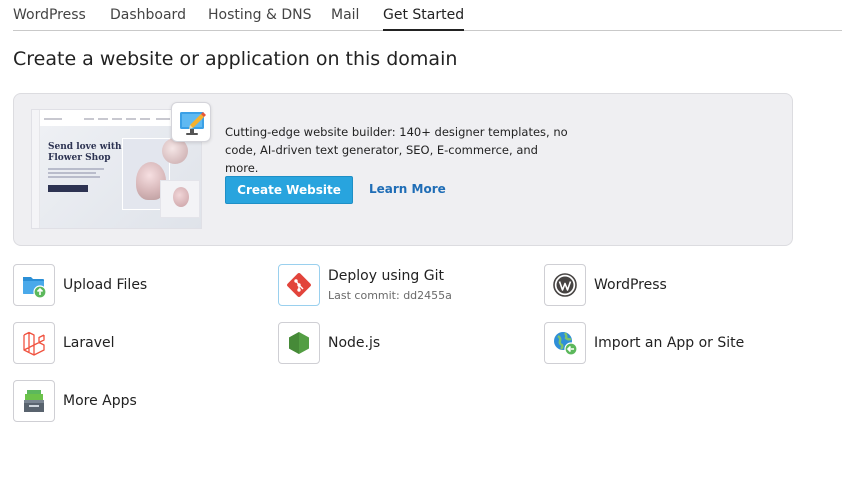  Describe the element at coordinates (49, 15) in the screenshot. I see `tab-wordpress: WordPress` at that location.